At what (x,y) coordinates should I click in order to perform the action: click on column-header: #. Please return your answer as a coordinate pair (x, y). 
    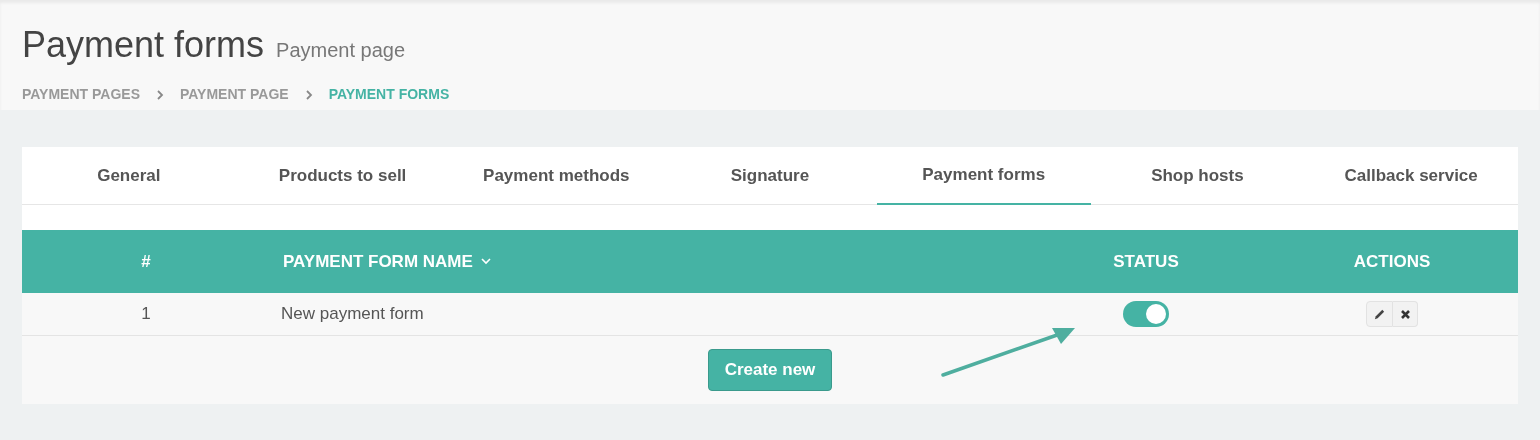
    Looking at the image, I should click on (146, 261).